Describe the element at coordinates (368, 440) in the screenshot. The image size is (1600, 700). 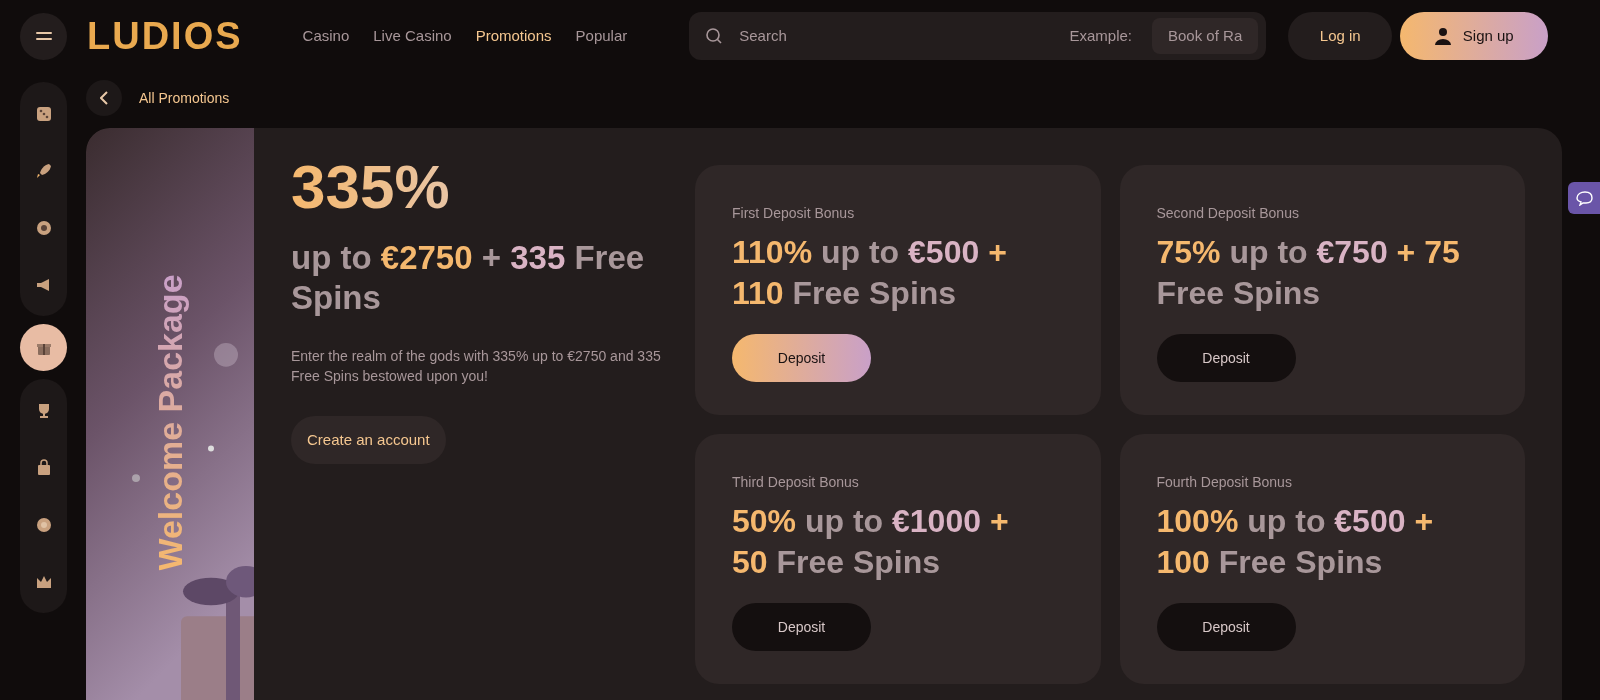
I see `create-account-button: Create an account` at that location.